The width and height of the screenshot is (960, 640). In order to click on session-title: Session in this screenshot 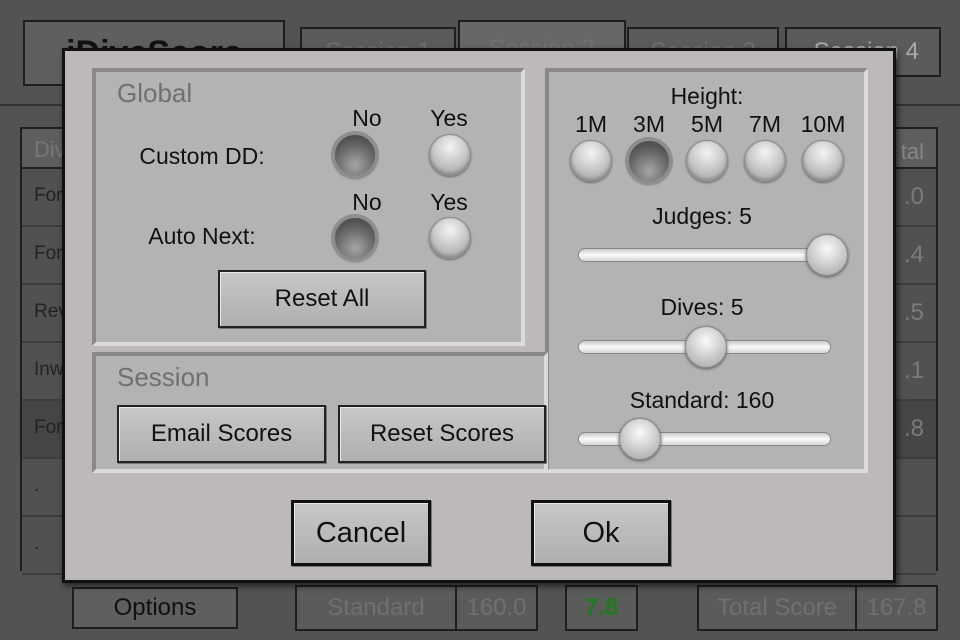, I will do `click(163, 377)`.